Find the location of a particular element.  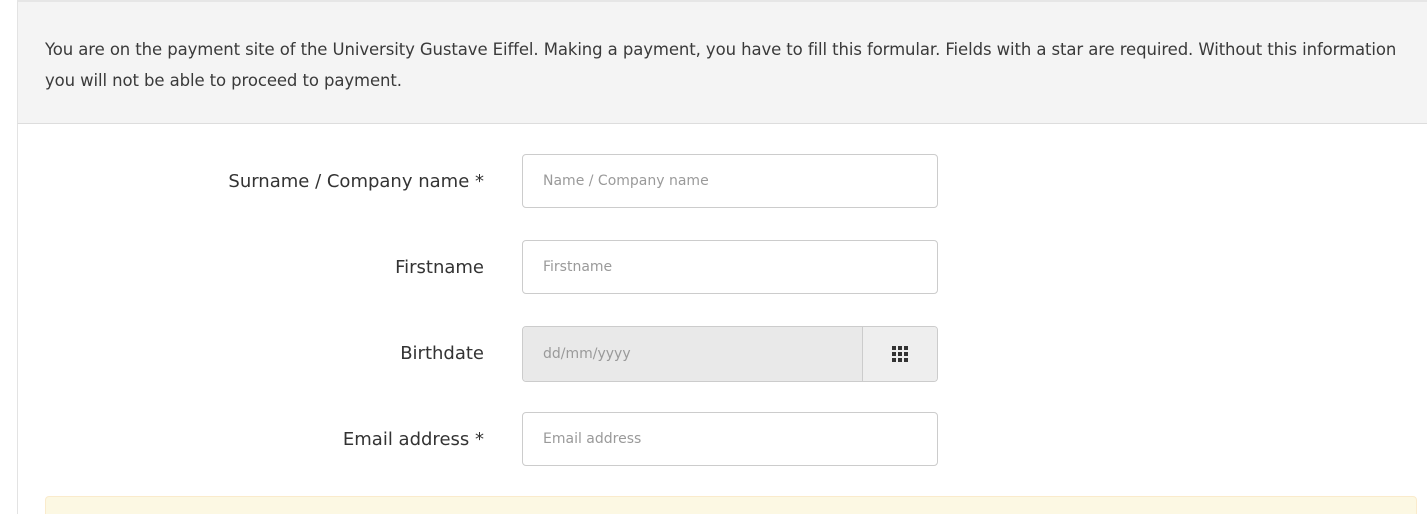

birthdate-group is located at coordinates (730, 354).